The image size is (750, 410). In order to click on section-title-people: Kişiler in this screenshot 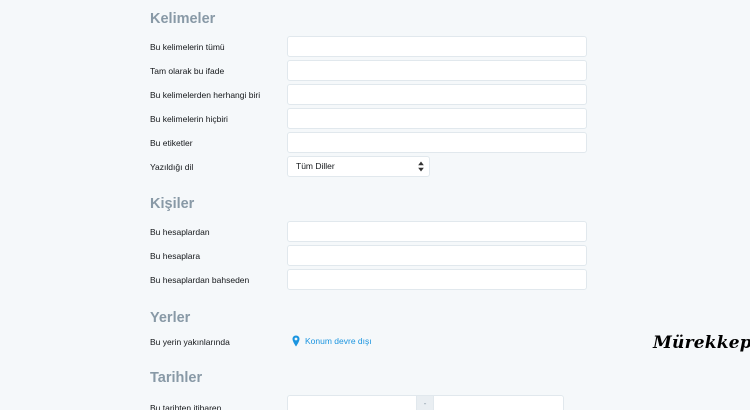, I will do `click(172, 204)`.